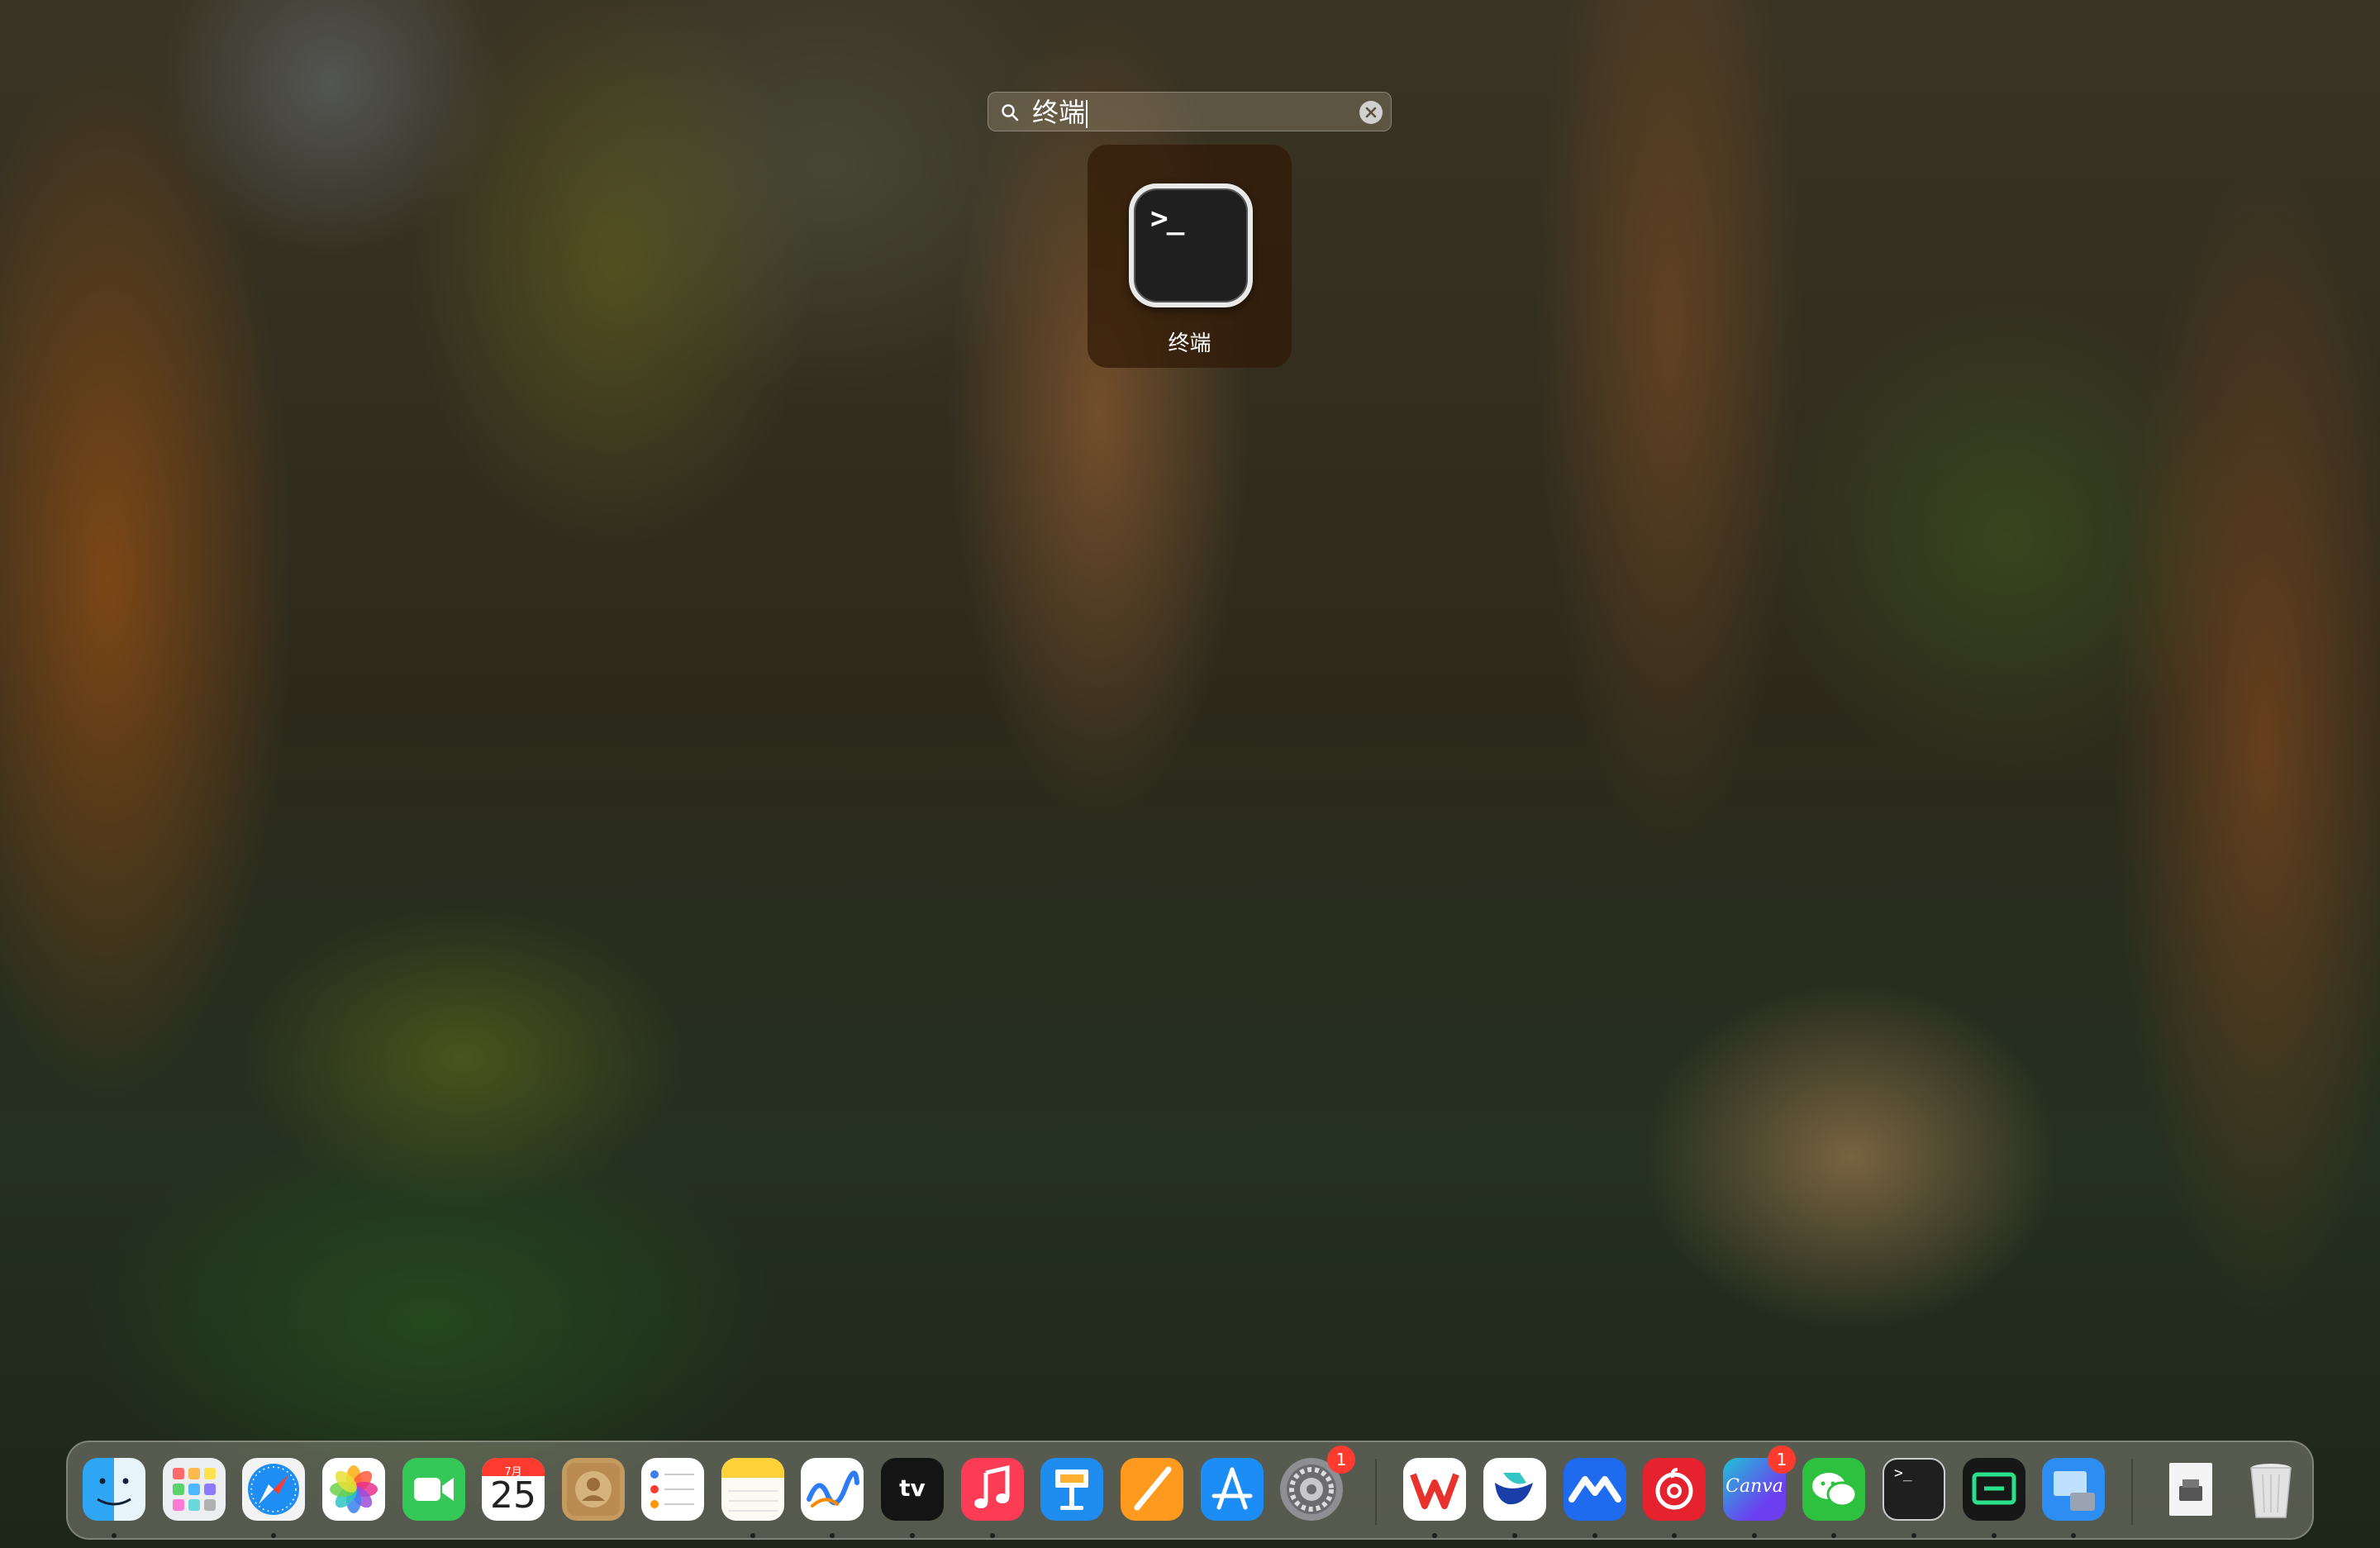 This screenshot has width=2380, height=1548. I want to click on dock-item-migration-assistant, so click(2073, 1489).